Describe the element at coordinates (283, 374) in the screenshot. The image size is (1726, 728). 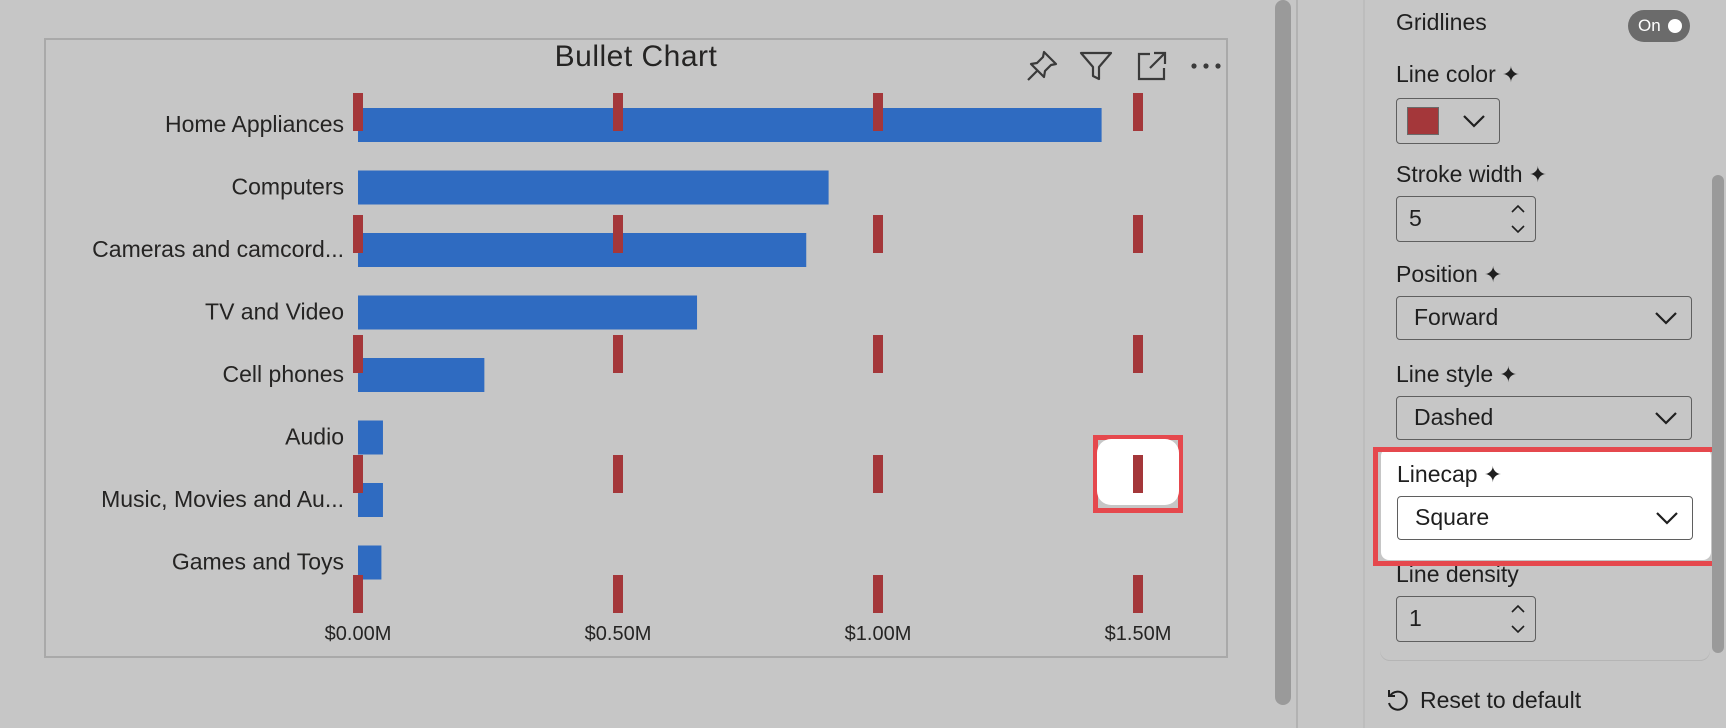
I see `category-label: Cell phones` at that location.